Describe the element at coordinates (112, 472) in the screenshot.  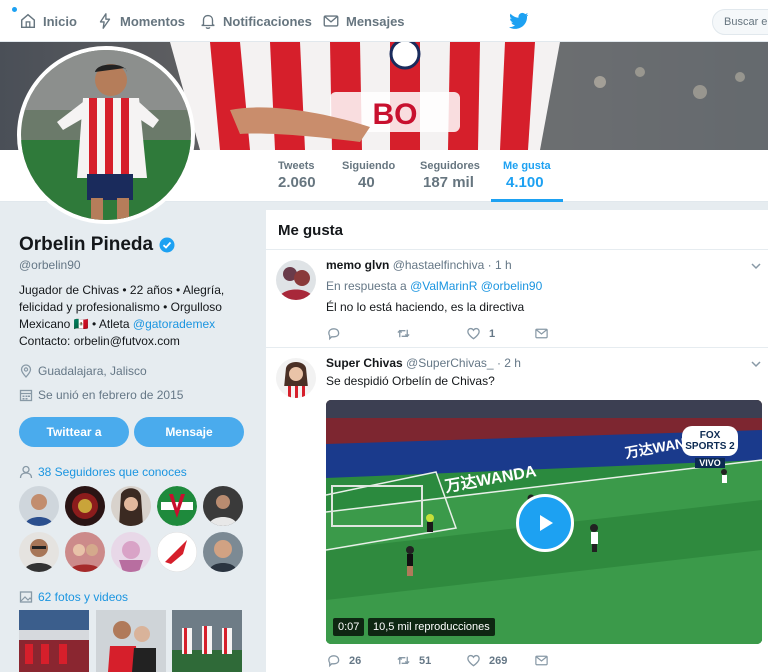
I see `followers-you-know-text: 38 Seguidores que conoces` at that location.